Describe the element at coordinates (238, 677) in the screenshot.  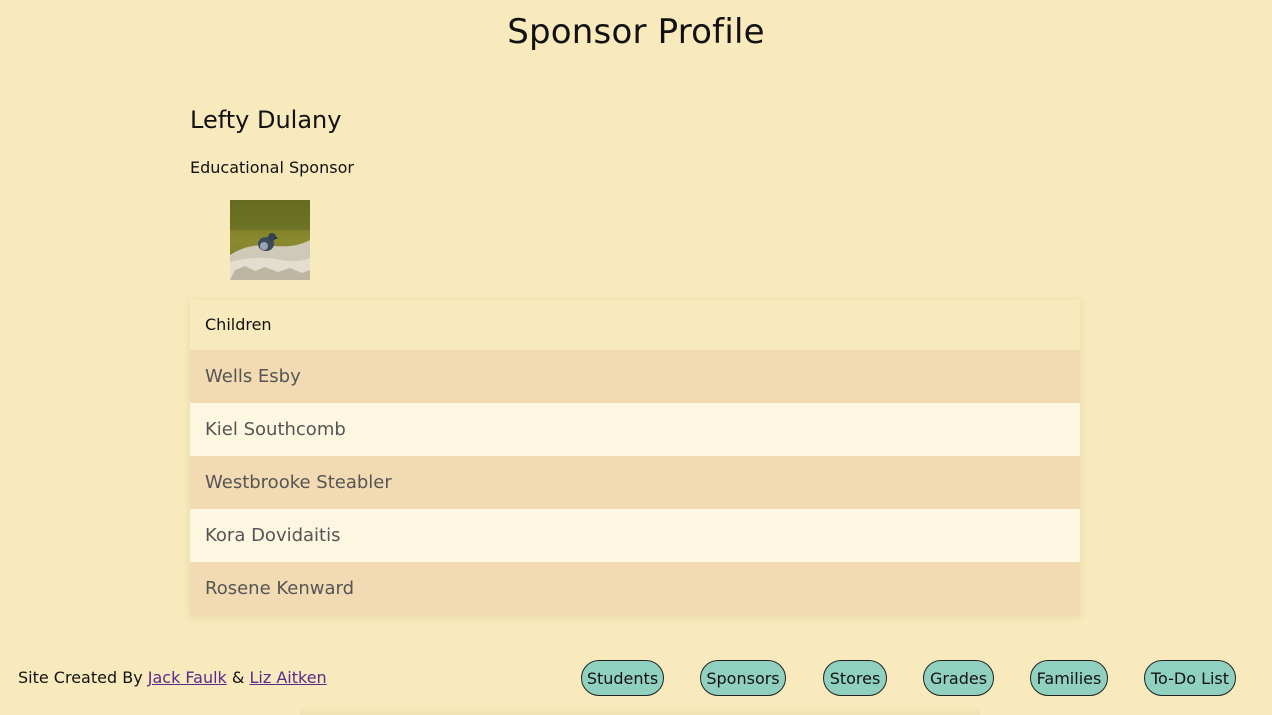
I see `credit-ampersand: &` at that location.